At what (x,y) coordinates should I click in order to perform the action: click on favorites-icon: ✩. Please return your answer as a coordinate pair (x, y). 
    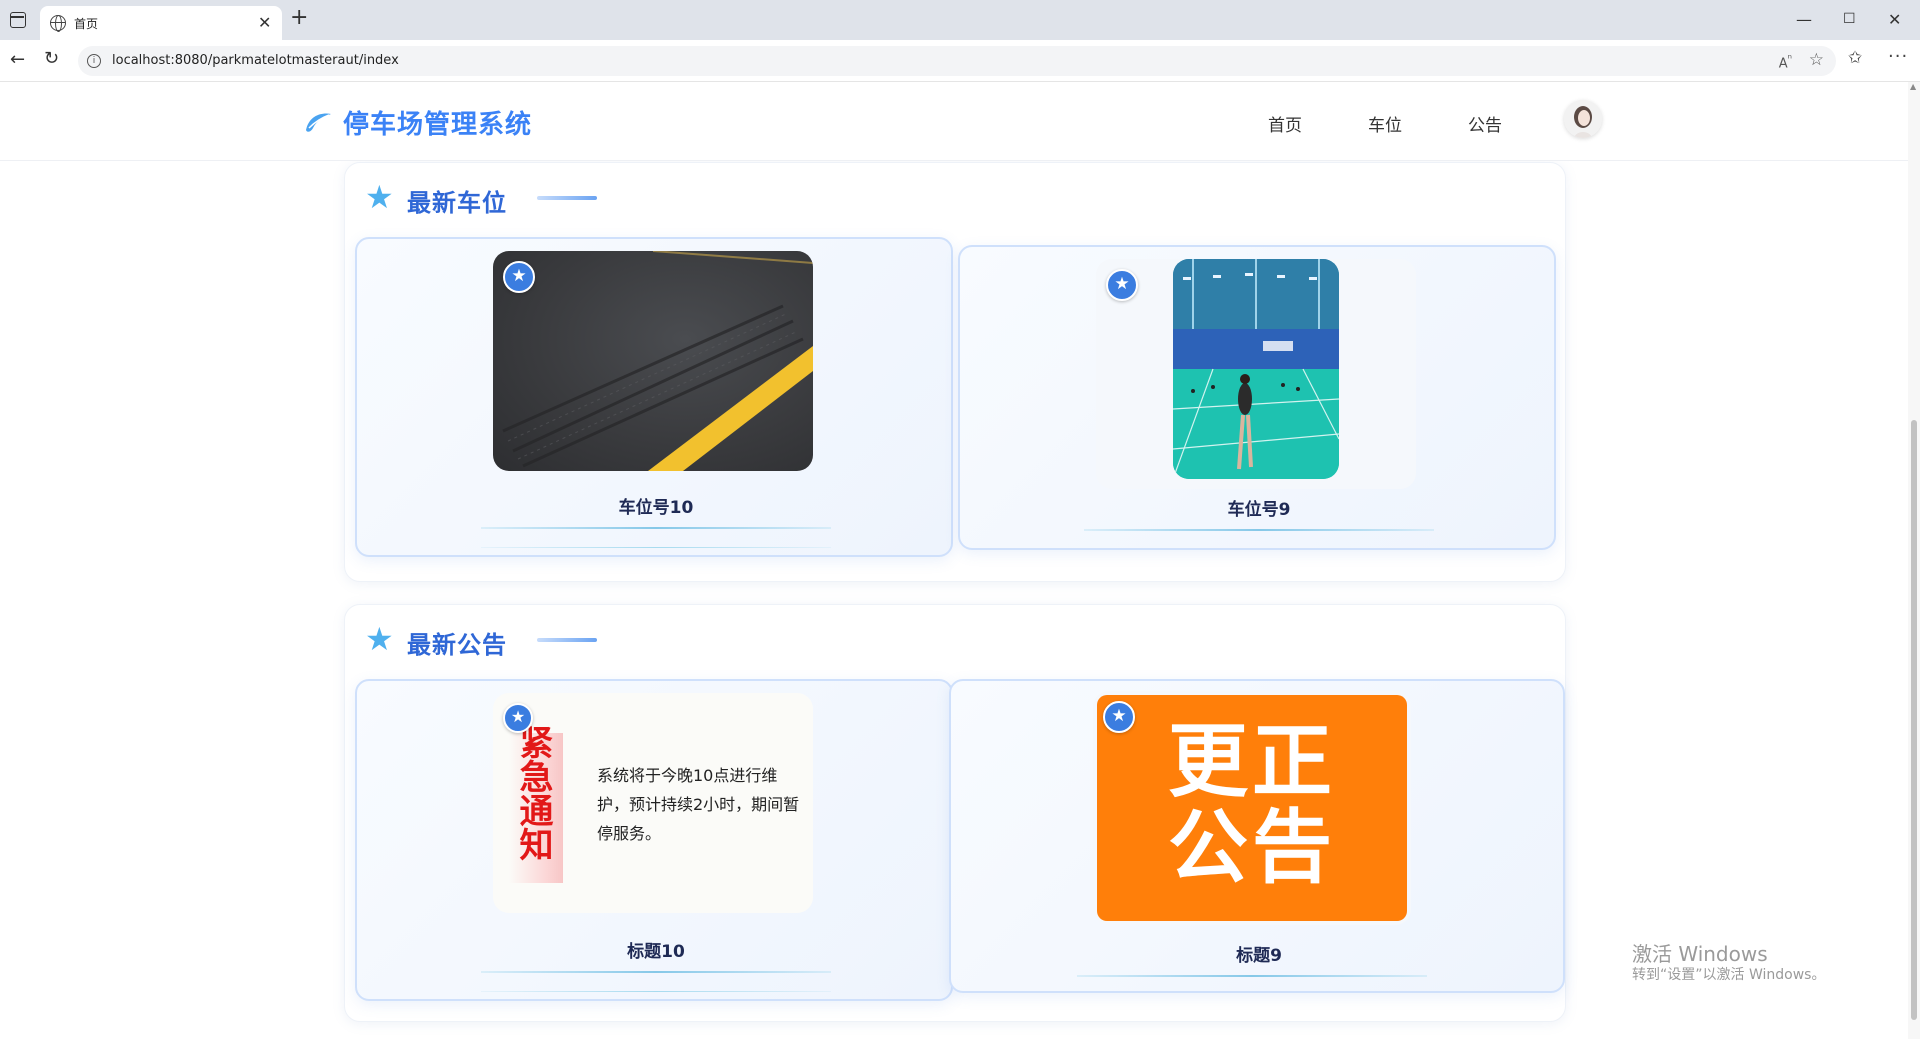
    Looking at the image, I should click on (1855, 58).